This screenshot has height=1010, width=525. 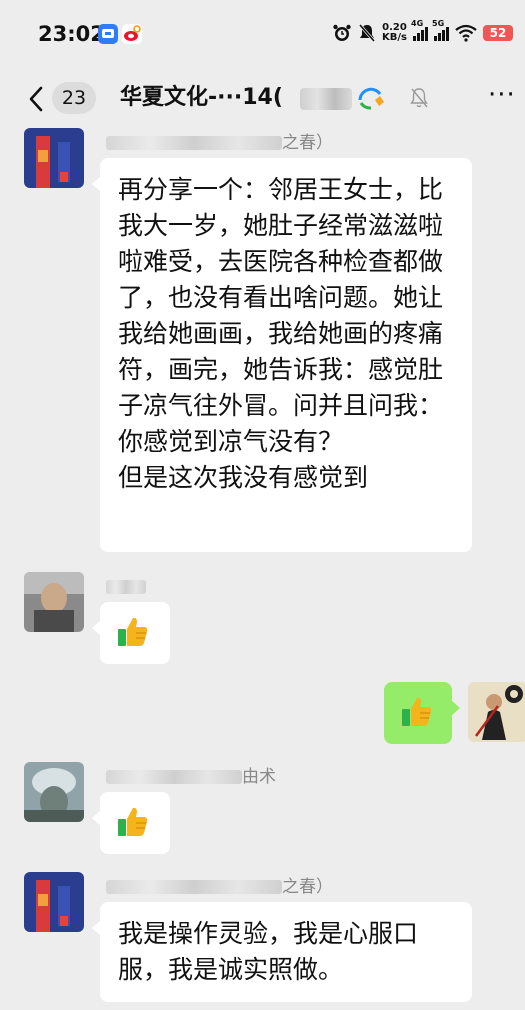 I want to click on more-options-button: ···, so click(x=502, y=95).